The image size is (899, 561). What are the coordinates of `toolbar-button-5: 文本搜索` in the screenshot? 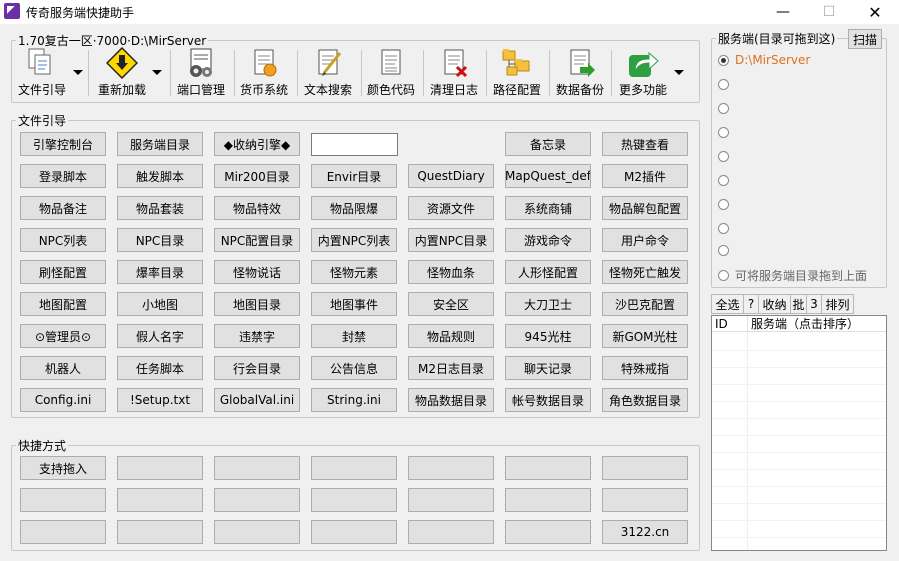 It's located at (328, 73).